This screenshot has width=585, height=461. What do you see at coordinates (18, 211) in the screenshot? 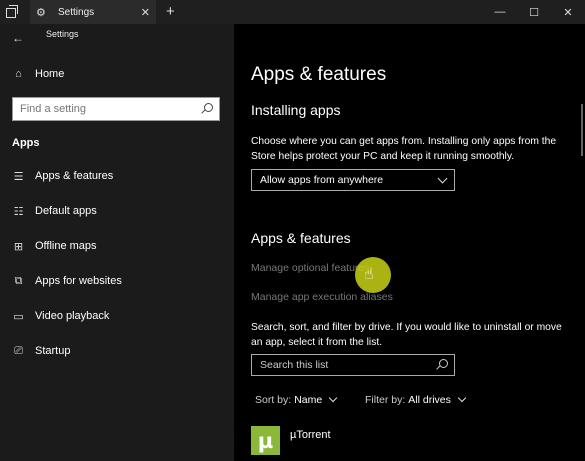
I see `default-apps-icon: ☷` at bounding box center [18, 211].